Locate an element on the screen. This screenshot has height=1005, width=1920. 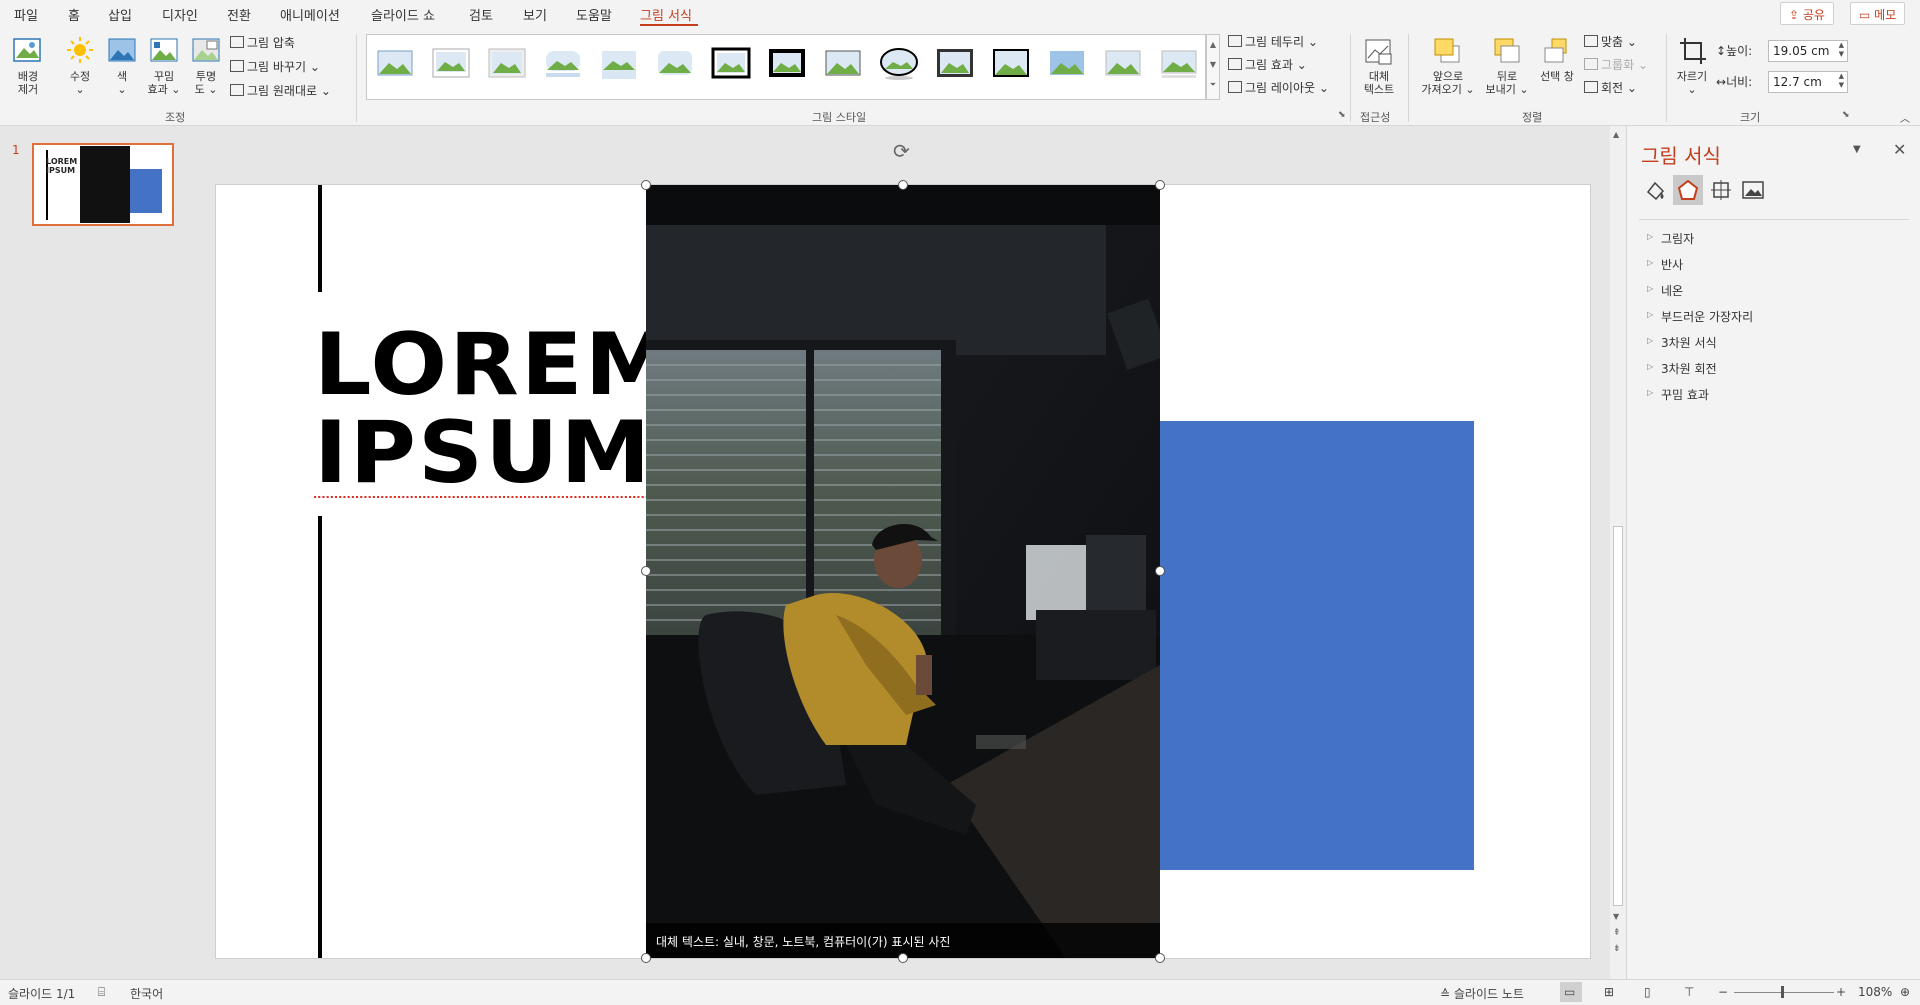
next-slide-icon: ⇟ is located at coordinates (1617, 949).